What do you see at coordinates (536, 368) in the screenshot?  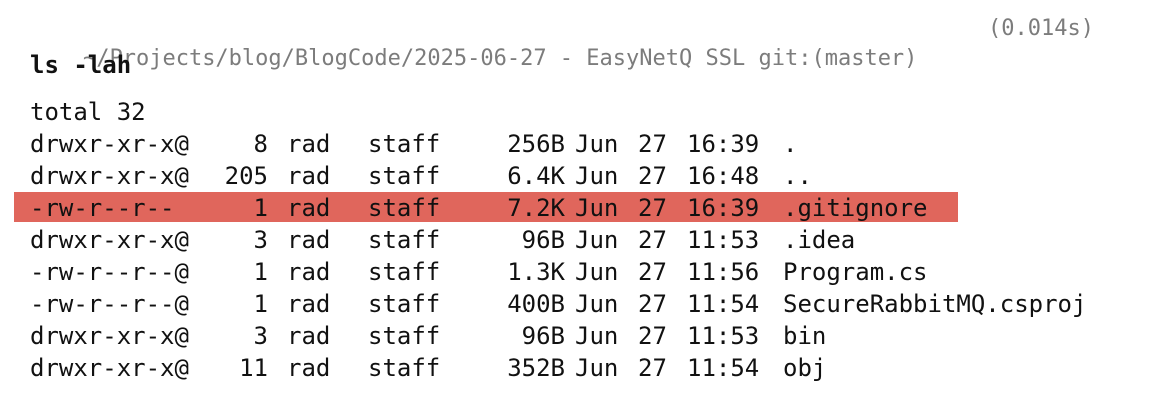 I see `file-size: 352B` at bounding box center [536, 368].